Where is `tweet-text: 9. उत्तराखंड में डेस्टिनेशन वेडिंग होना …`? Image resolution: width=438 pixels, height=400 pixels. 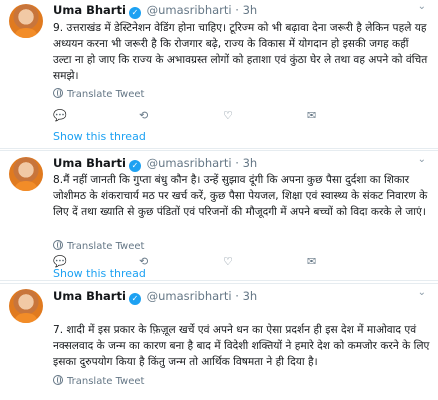
tweet-text: 9. उत्तराखंड में डेस्टिनेशन वेडिंग होना … is located at coordinates (240, 52).